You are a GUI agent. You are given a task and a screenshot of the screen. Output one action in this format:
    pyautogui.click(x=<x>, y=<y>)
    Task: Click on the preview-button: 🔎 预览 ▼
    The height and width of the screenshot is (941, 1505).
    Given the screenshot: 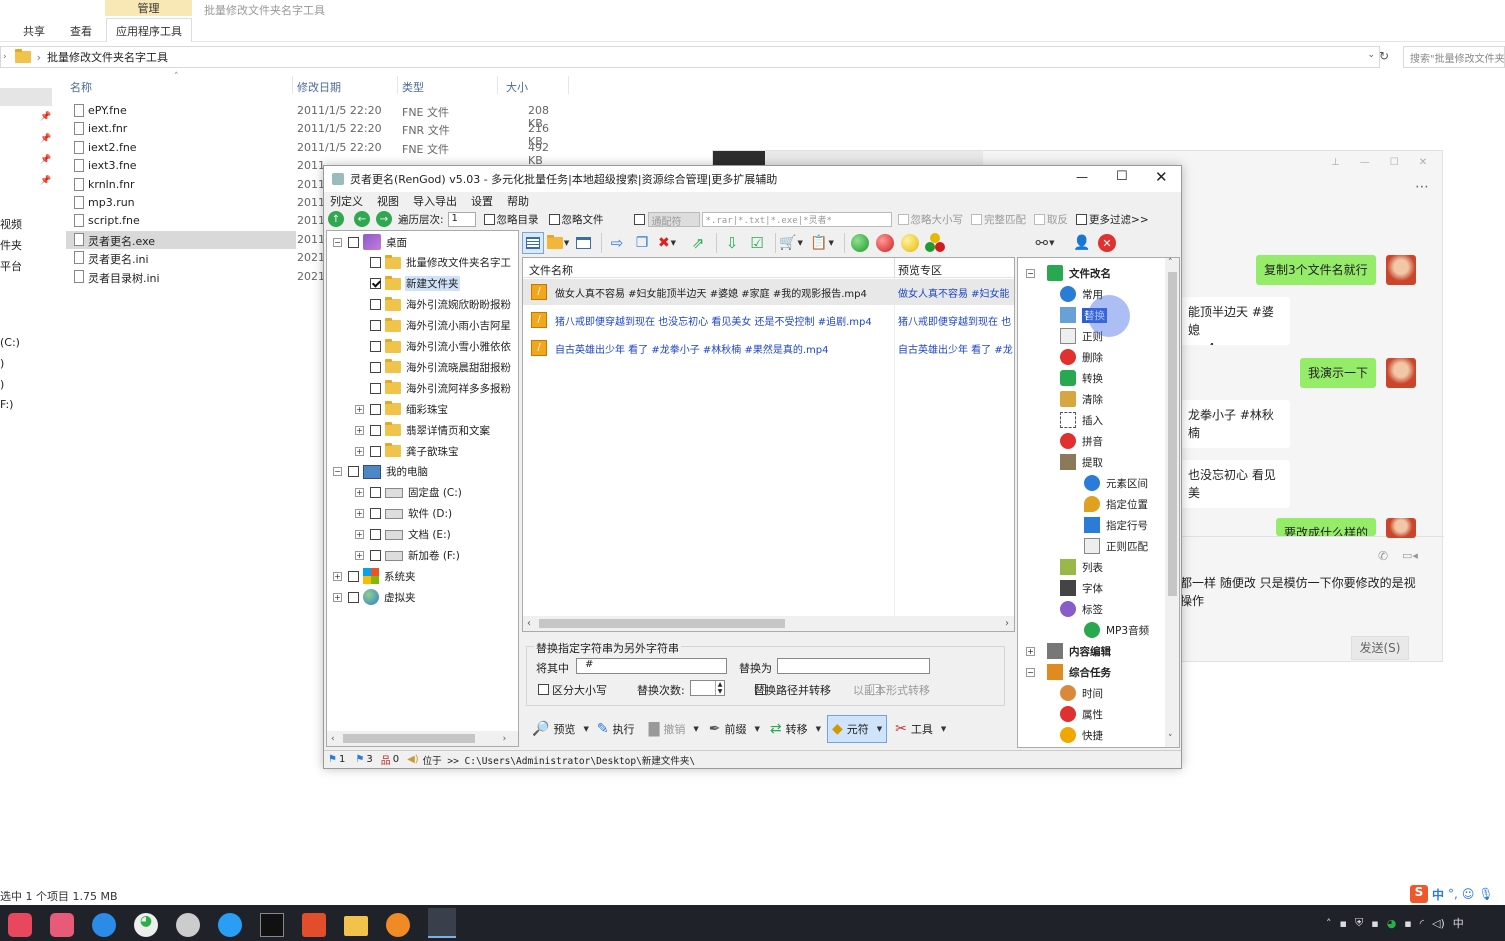 What is the action you would take?
    pyautogui.click(x=560, y=729)
    